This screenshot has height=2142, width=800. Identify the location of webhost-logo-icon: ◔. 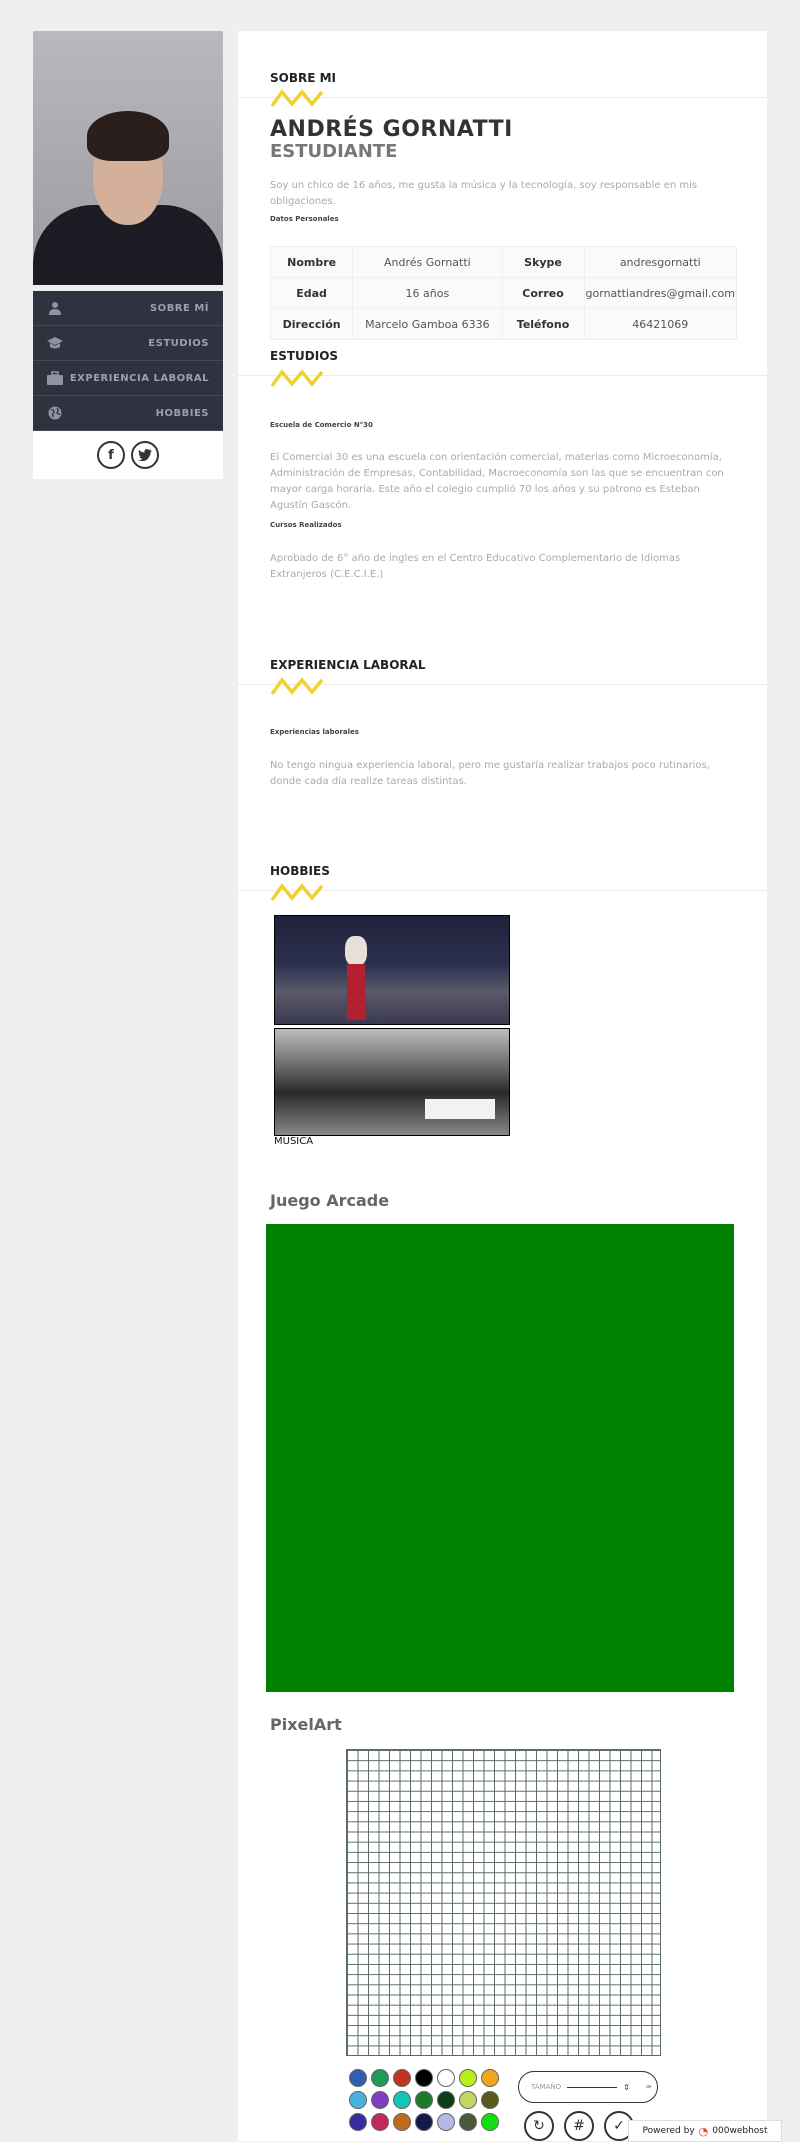
(703, 2131).